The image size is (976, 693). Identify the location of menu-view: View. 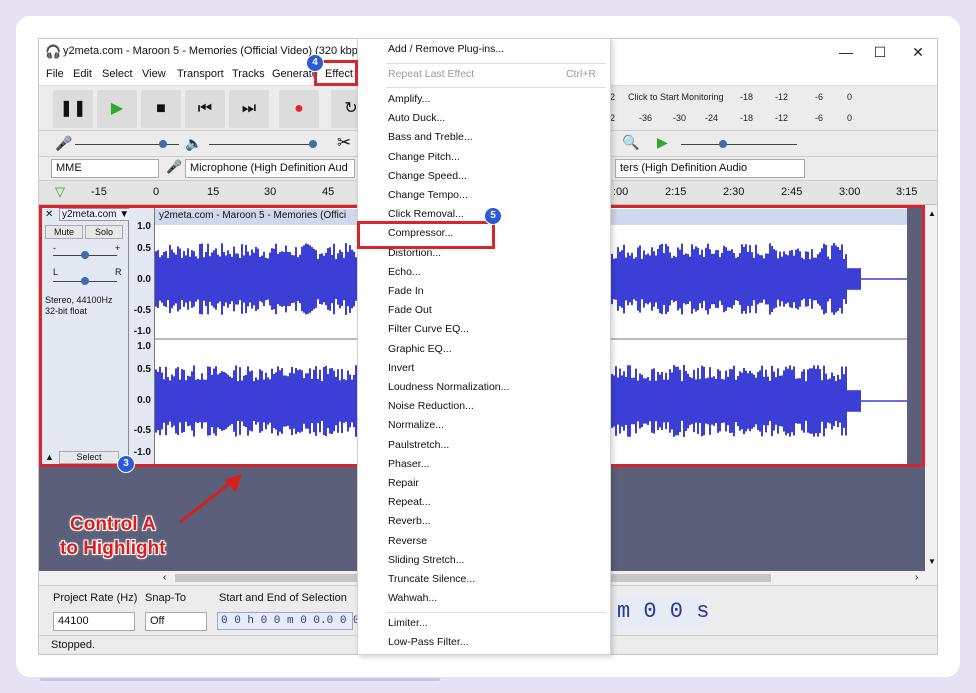
(154, 74).